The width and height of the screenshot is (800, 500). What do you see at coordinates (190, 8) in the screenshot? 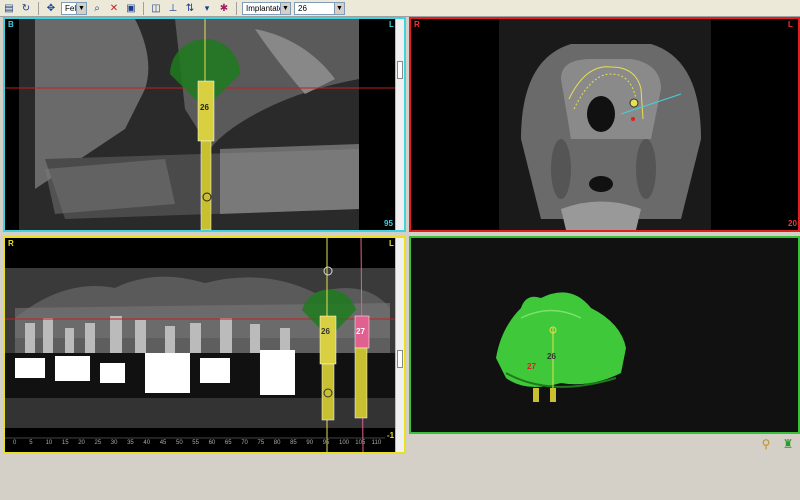
I see `rotate-icon: ⇅` at bounding box center [190, 8].